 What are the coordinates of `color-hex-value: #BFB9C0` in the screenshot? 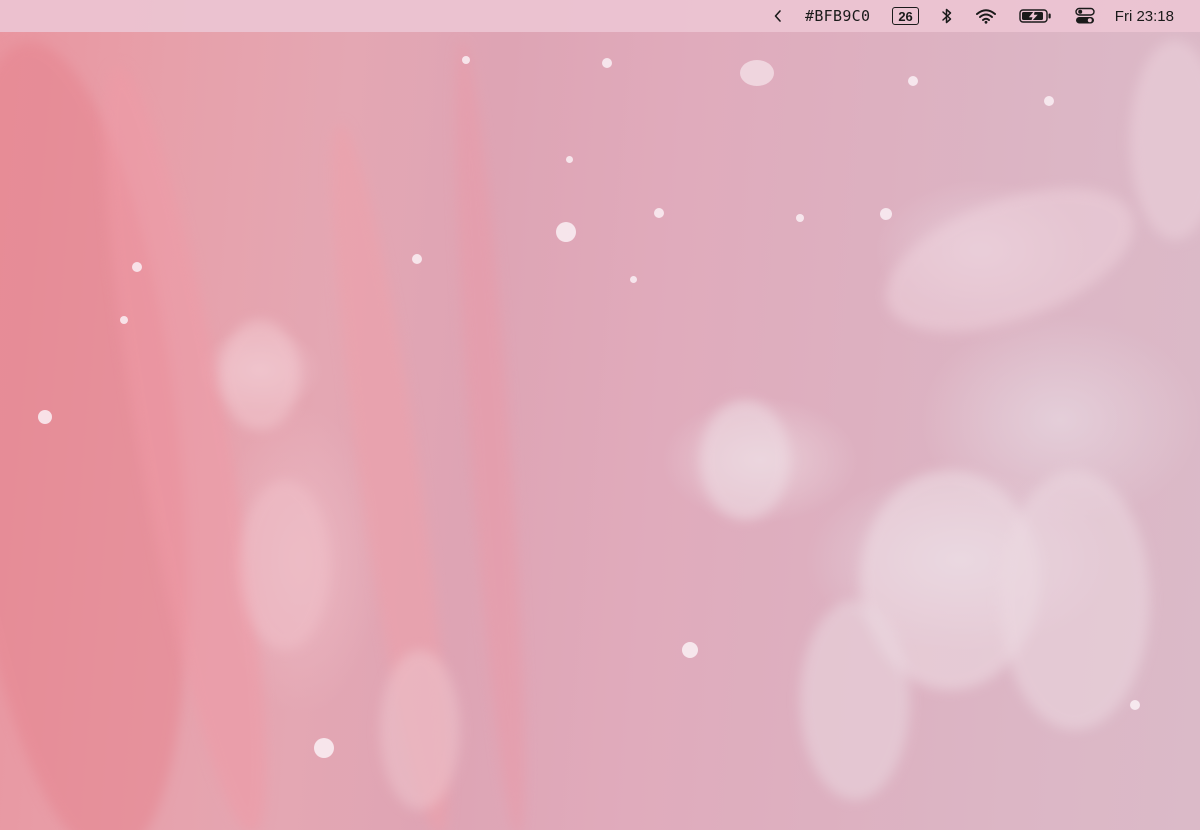 It's located at (838, 16).